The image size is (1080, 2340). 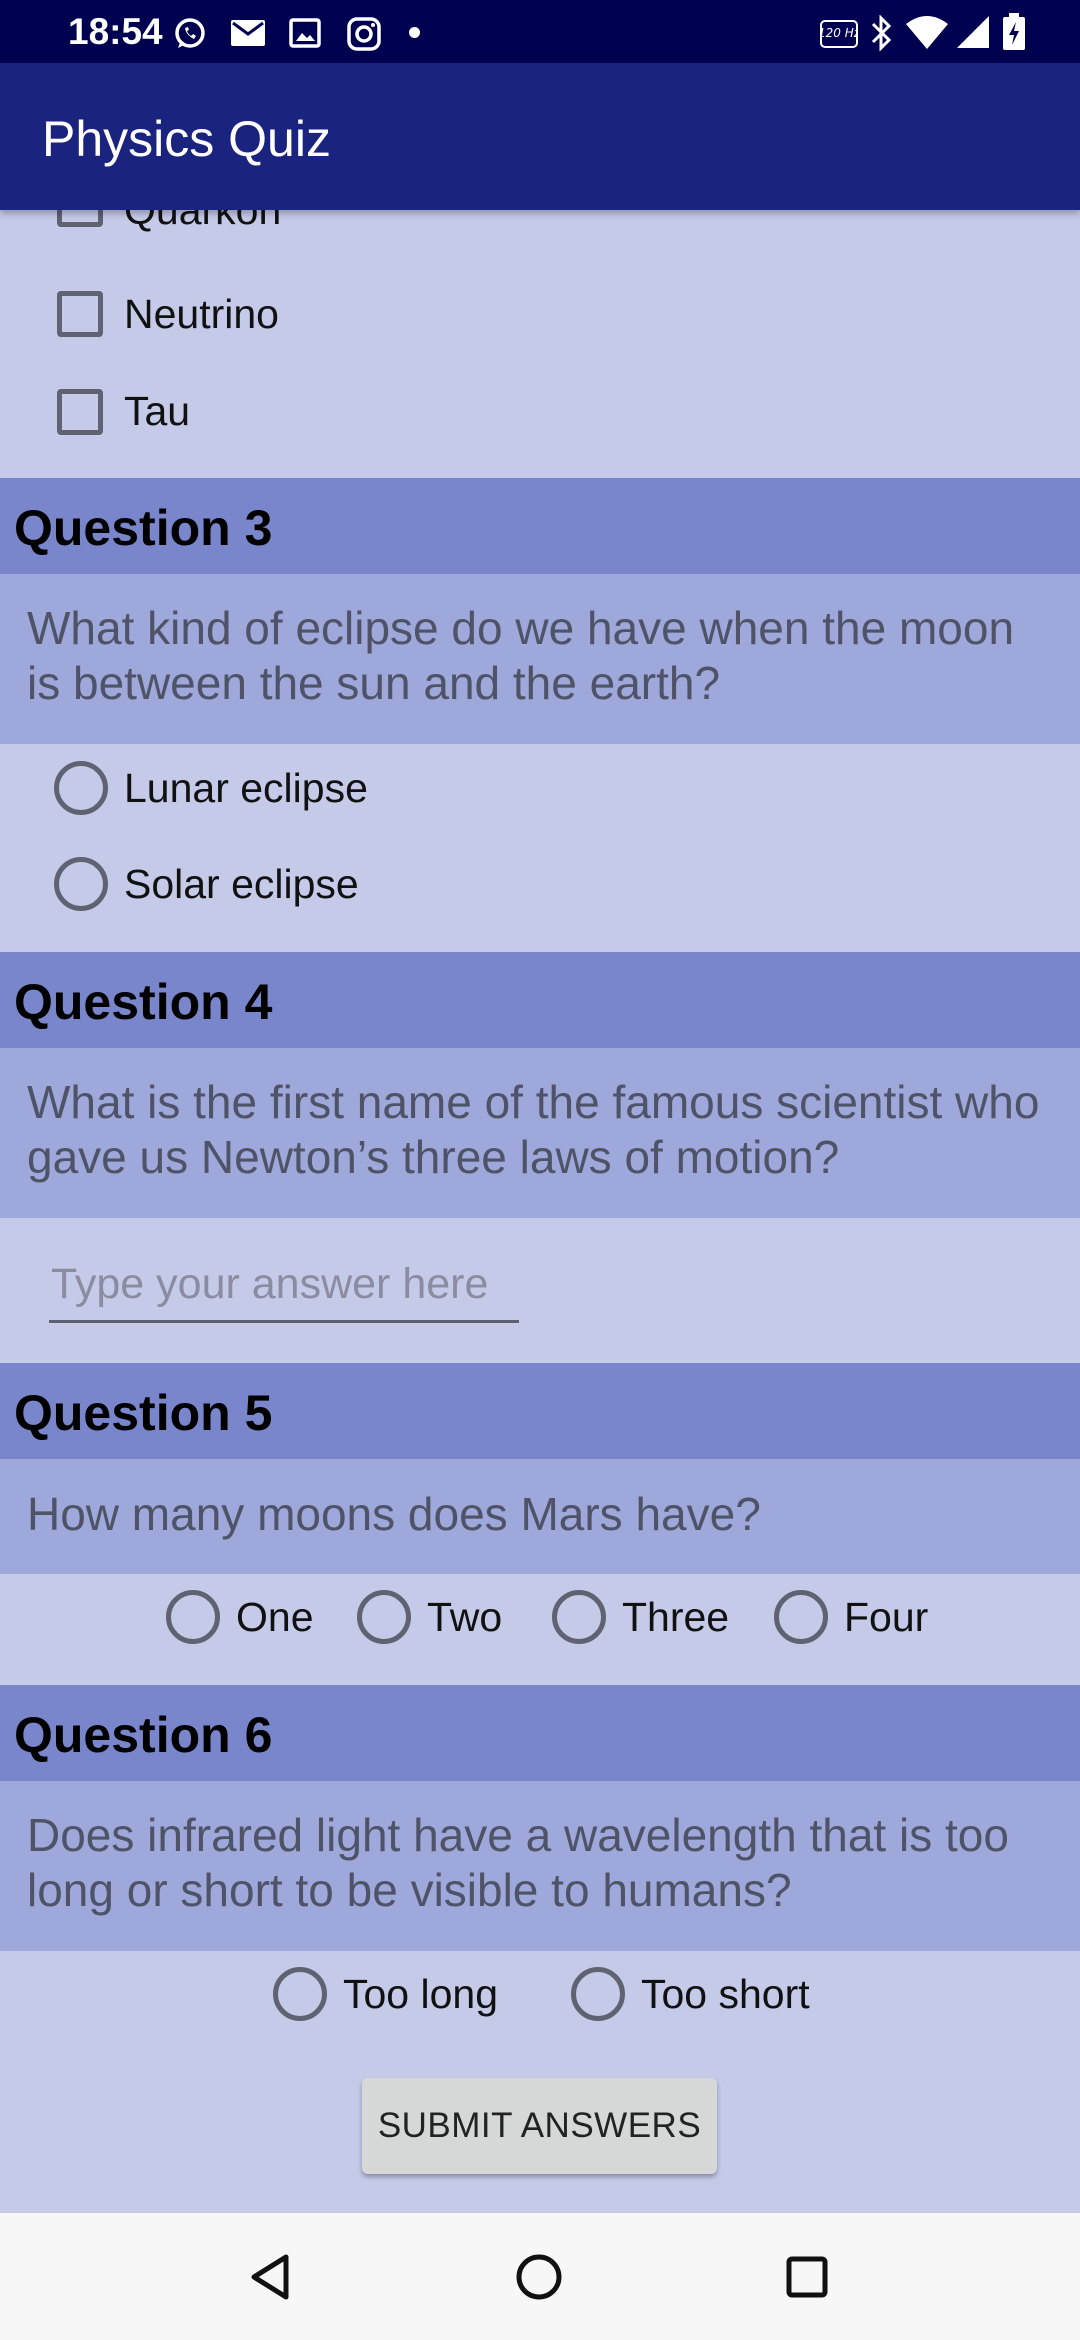 What do you see at coordinates (246, 788) in the screenshot?
I see `option-label-lunar-eclipse: Lunar eclipse` at bounding box center [246, 788].